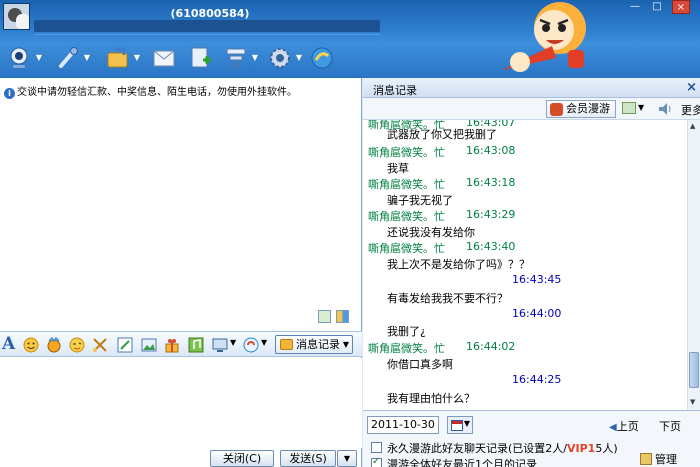 The image size is (700, 467). Describe the element at coordinates (537, 279) in the screenshot. I see `self-message-time: 16:43:45` at that location.